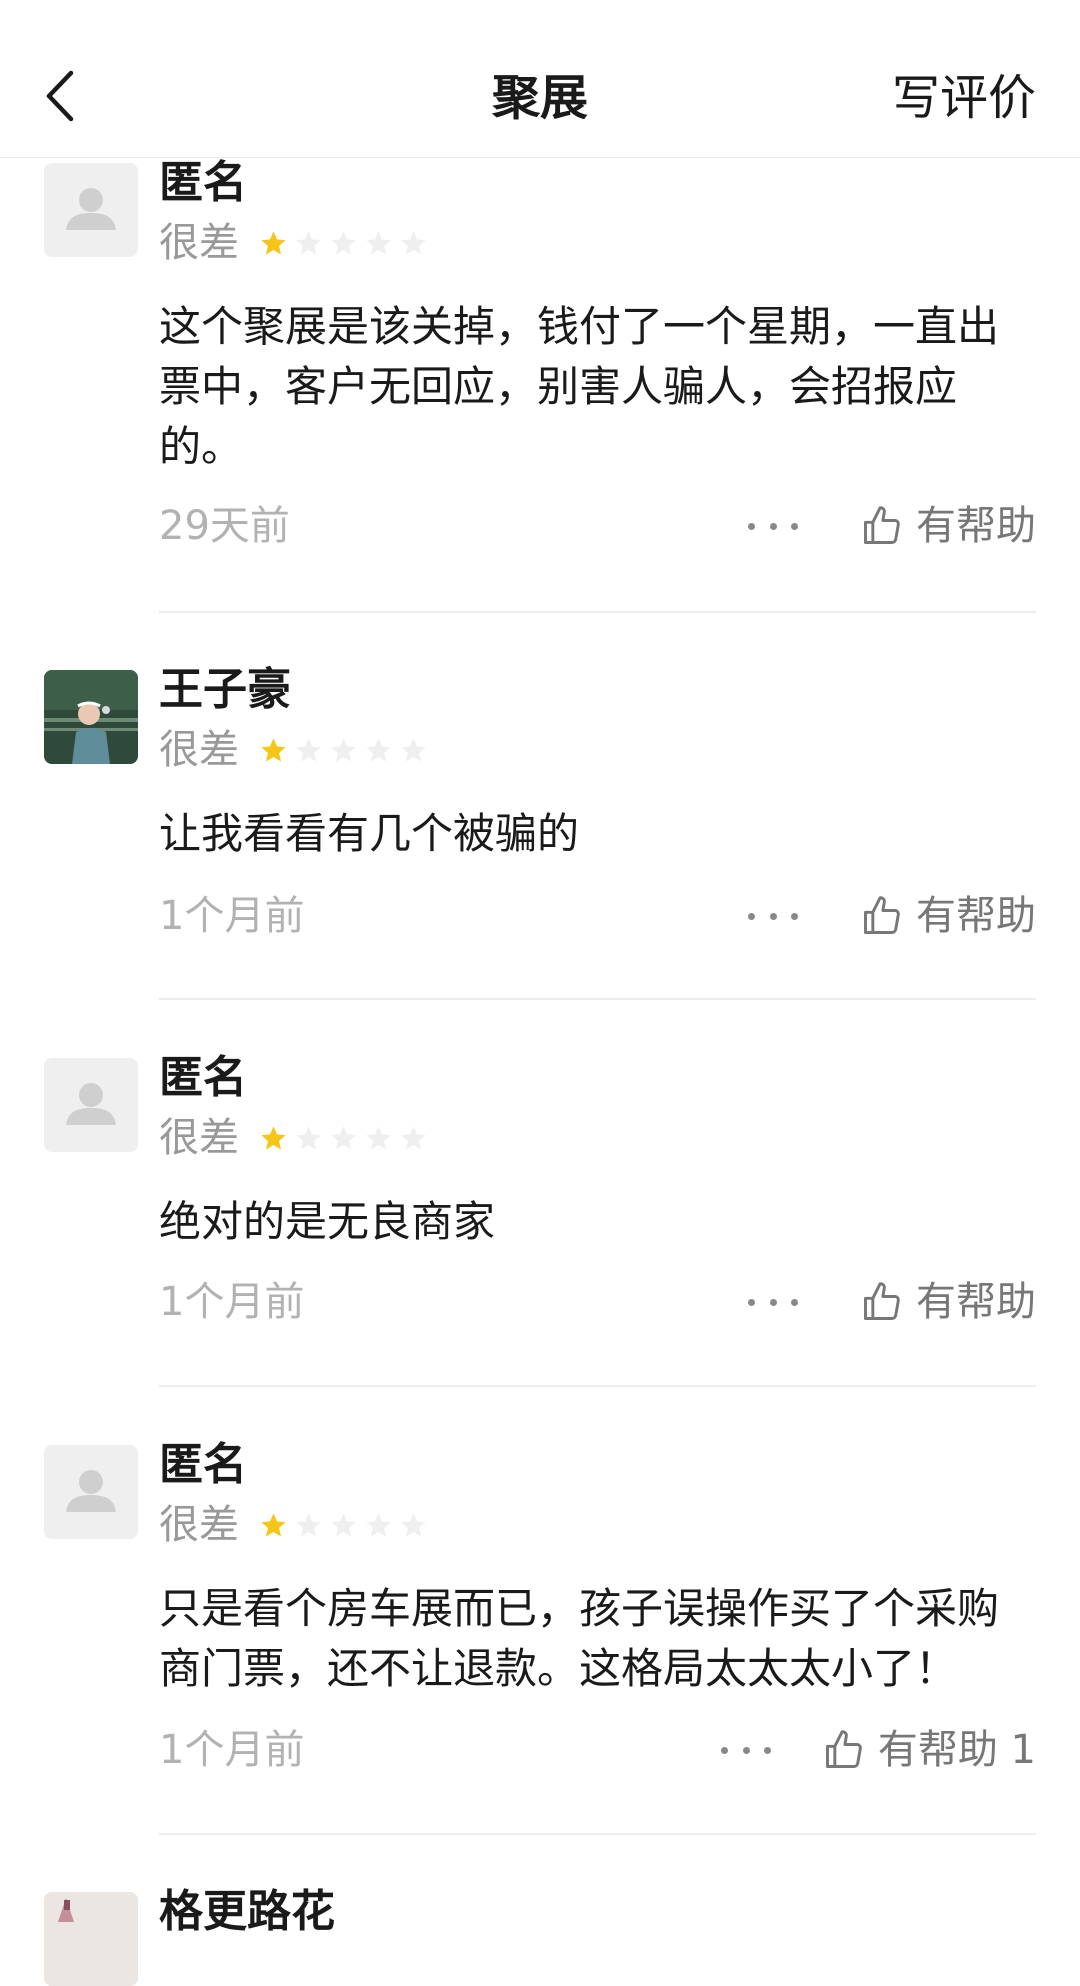  I want to click on review-meta: 1个月前 有帮助 1, so click(597, 1750).